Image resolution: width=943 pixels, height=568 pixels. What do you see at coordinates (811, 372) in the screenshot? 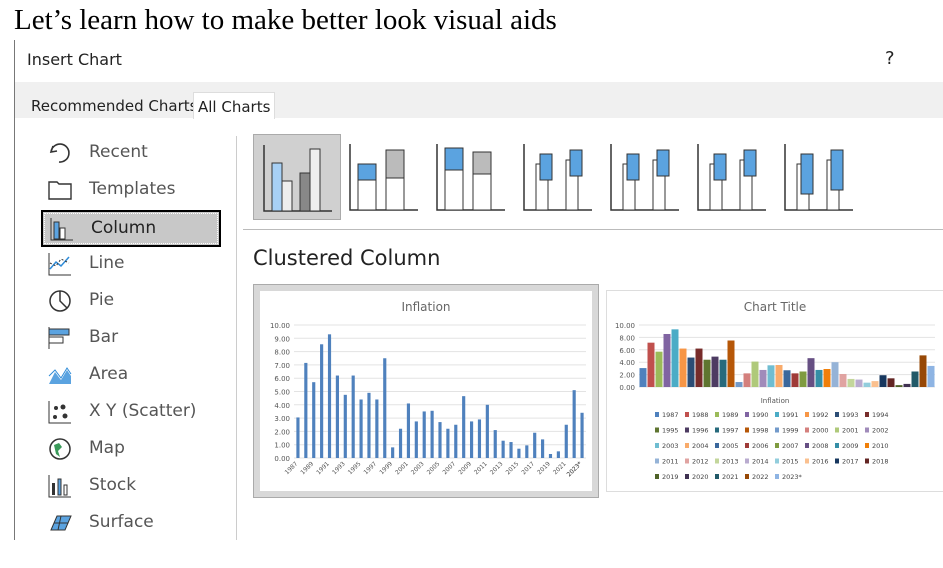
I see `bar-2008` at bounding box center [811, 372].